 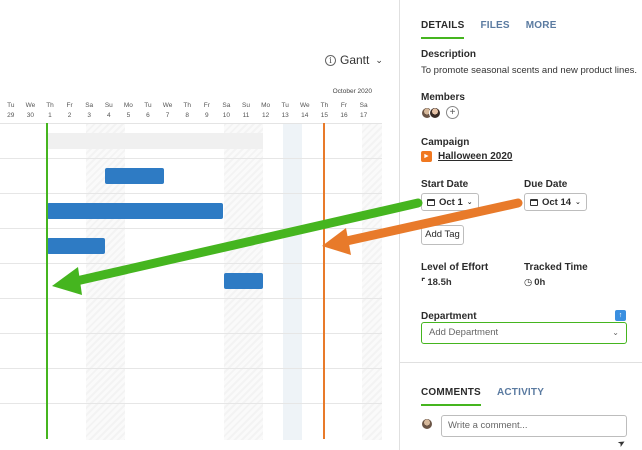 What do you see at coordinates (540, 282) in the screenshot?
I see `tracked-time-value: 0h` at bounding box center [540, 282].